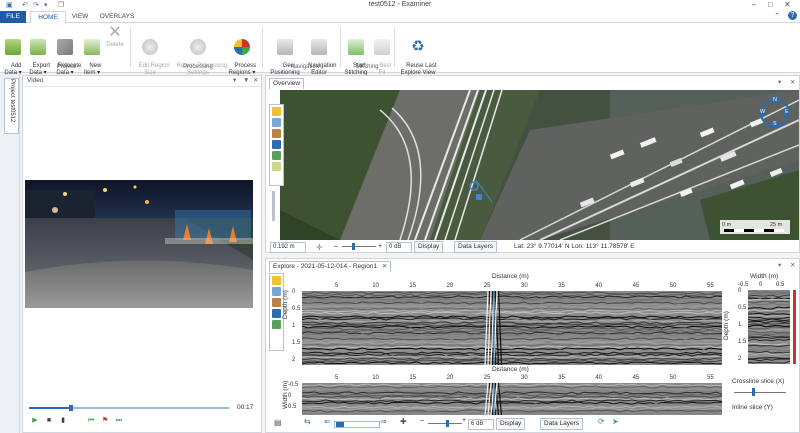  What do you see at coordinates (615, 421) in the screenshot?
I see `navigate-icon: ➤` at bounding box center [615, 421].